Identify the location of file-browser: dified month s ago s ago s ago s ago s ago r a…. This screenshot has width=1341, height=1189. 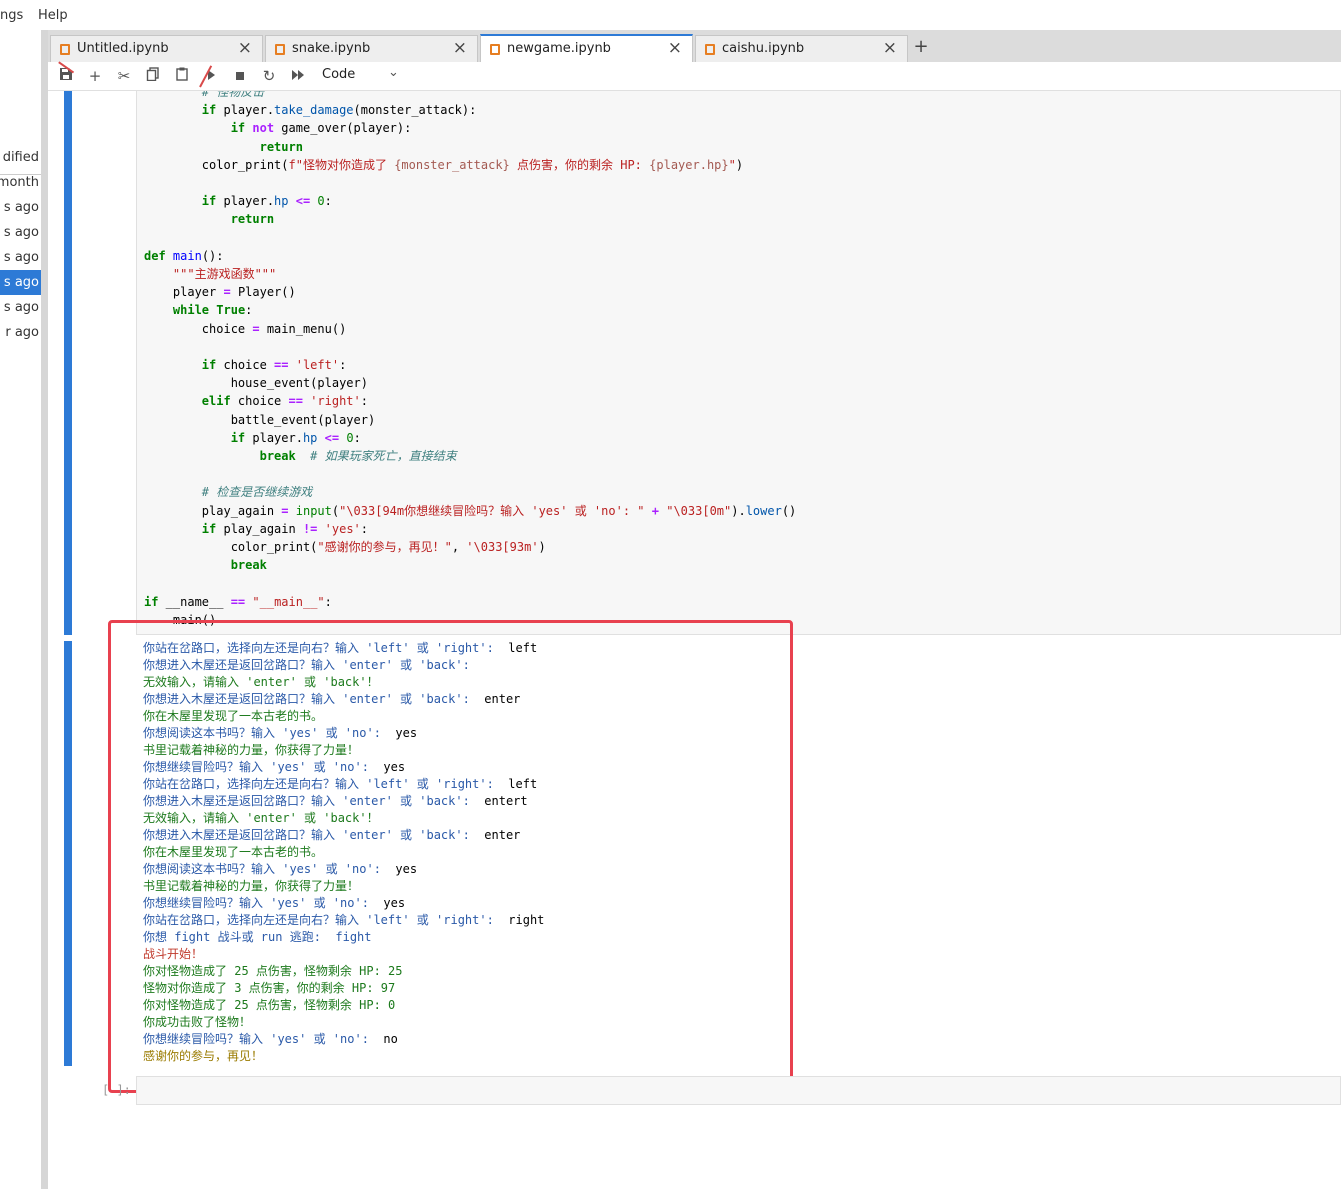
(20, 609).